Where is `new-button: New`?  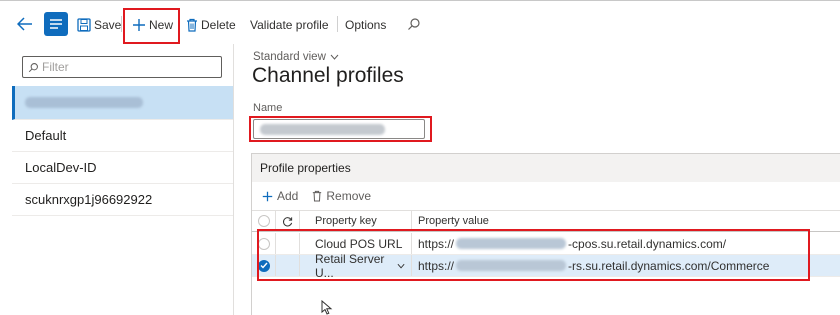
new-button: New is located at coordinates (152, 25).